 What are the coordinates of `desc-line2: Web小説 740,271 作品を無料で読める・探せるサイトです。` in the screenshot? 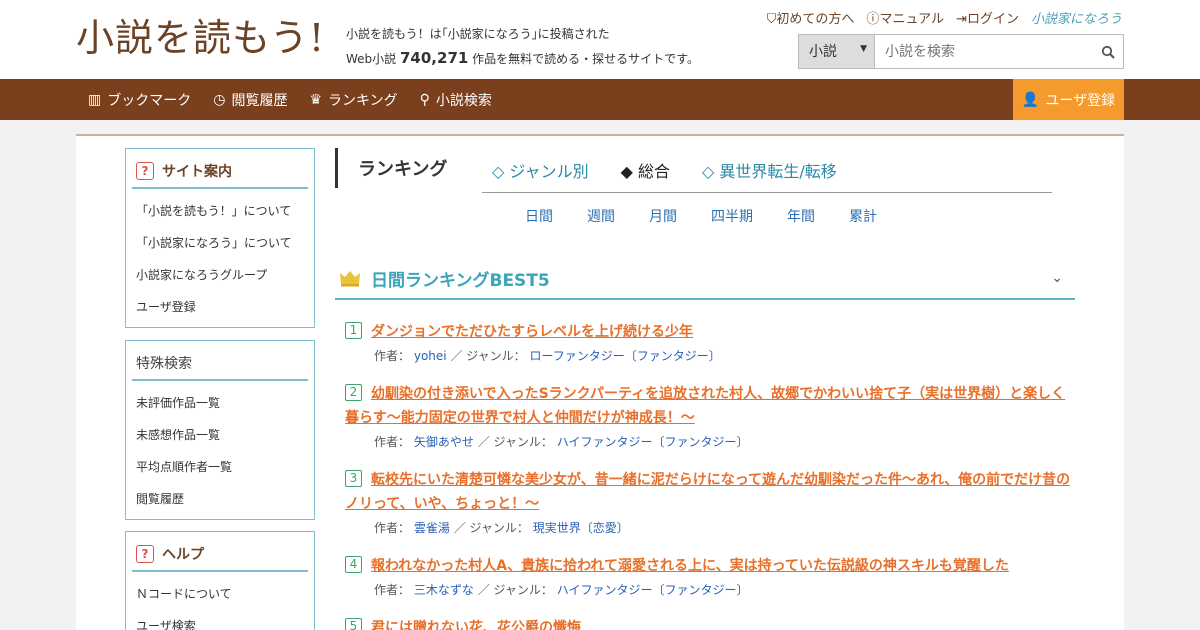 It's located at (522, 58).